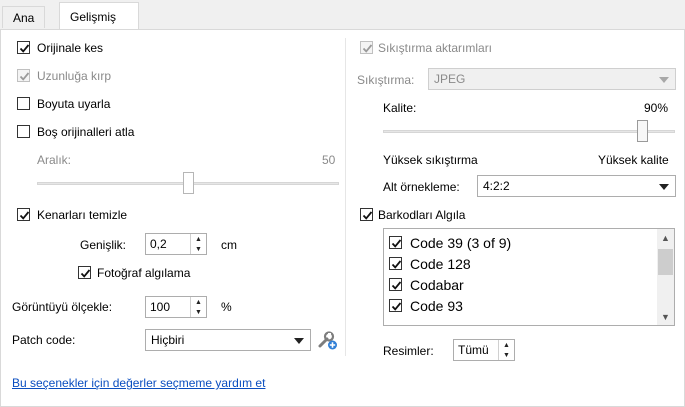 This screenshot has height=407, width=685. I want to click on detect-barcodes-label: Barkodları Algıla, so click(422, 215).